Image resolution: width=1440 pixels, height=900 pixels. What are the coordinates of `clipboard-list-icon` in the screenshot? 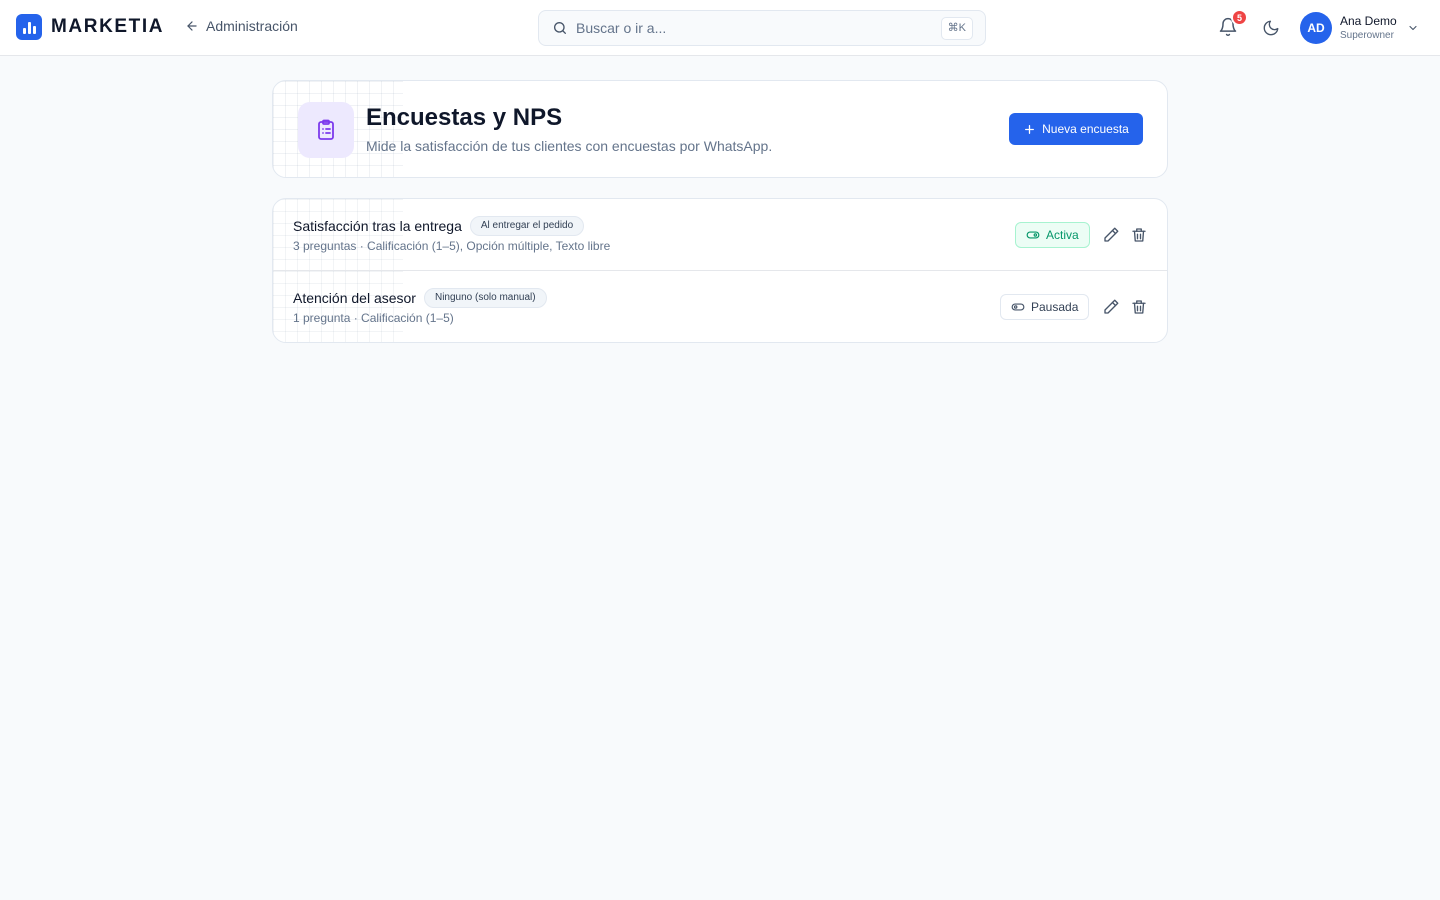 It's located at (326, 130).